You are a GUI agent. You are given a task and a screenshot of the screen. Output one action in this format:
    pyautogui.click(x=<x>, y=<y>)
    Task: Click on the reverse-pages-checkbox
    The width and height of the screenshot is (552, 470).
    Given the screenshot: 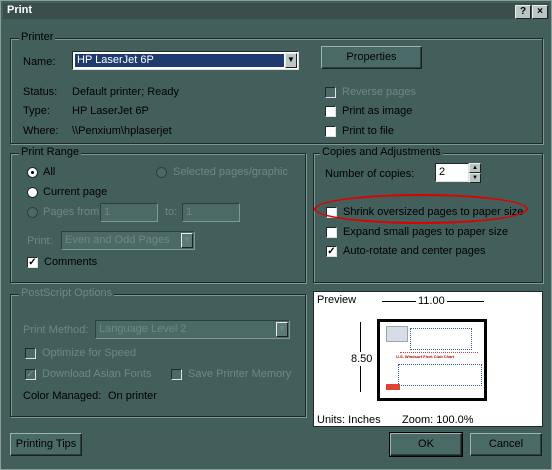 What is the action you would take?
    pyautogui.click(x=330, y=92)
    